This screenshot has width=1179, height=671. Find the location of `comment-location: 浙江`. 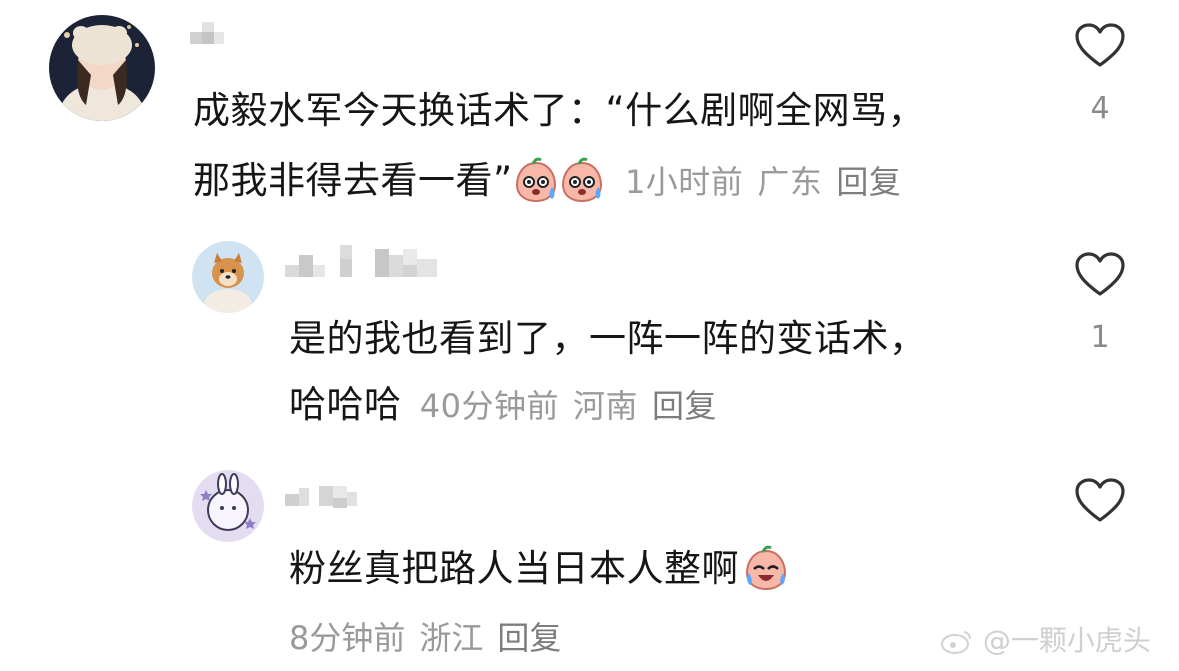

comment-location: 浙江 is located at coordinates (451, 638).